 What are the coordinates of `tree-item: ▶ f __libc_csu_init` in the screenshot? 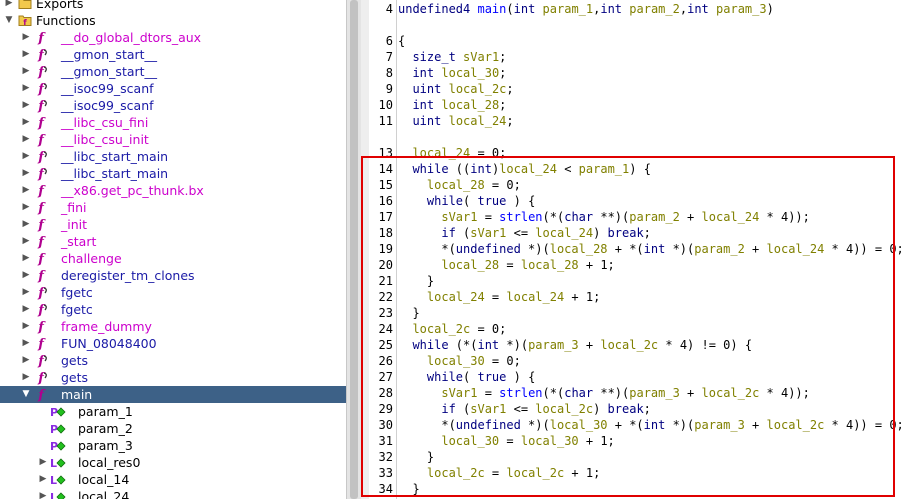 It's located at (173, 139).